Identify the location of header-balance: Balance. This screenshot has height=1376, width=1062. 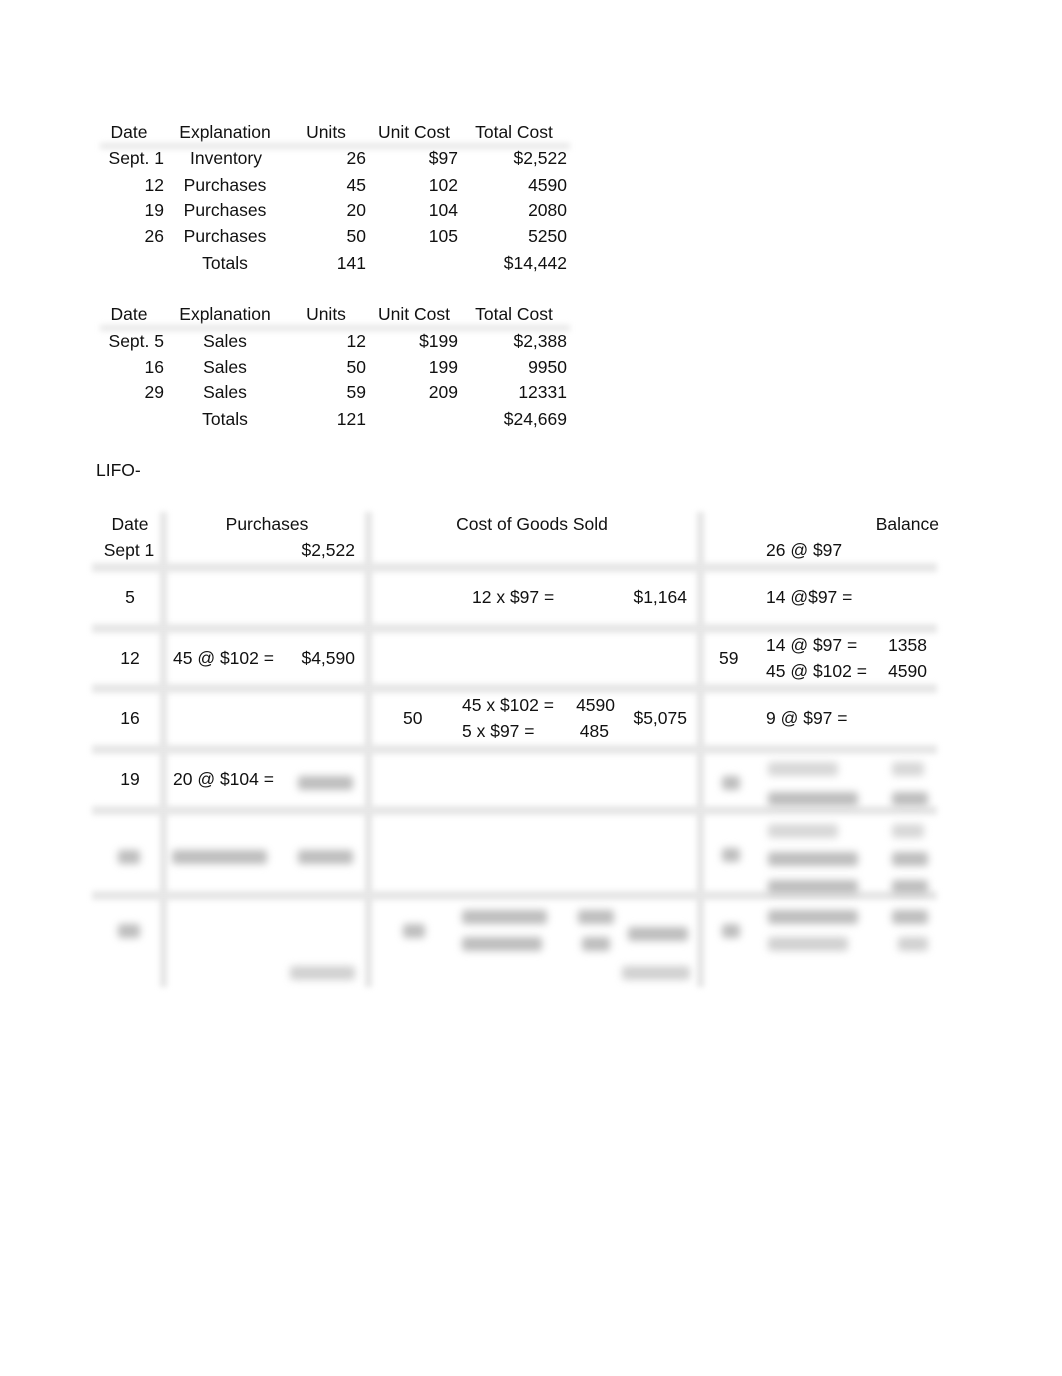
(907, 524).